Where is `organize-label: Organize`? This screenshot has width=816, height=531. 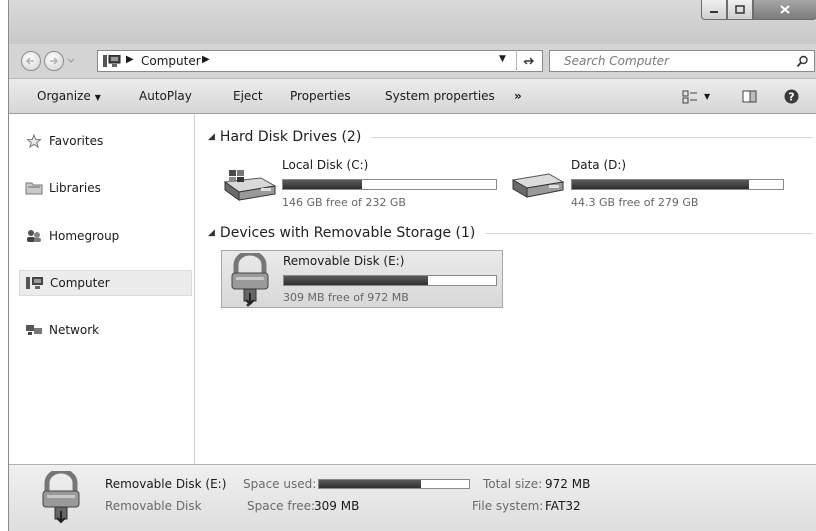
organize-label: Organize is located at coordinates (64, 96).